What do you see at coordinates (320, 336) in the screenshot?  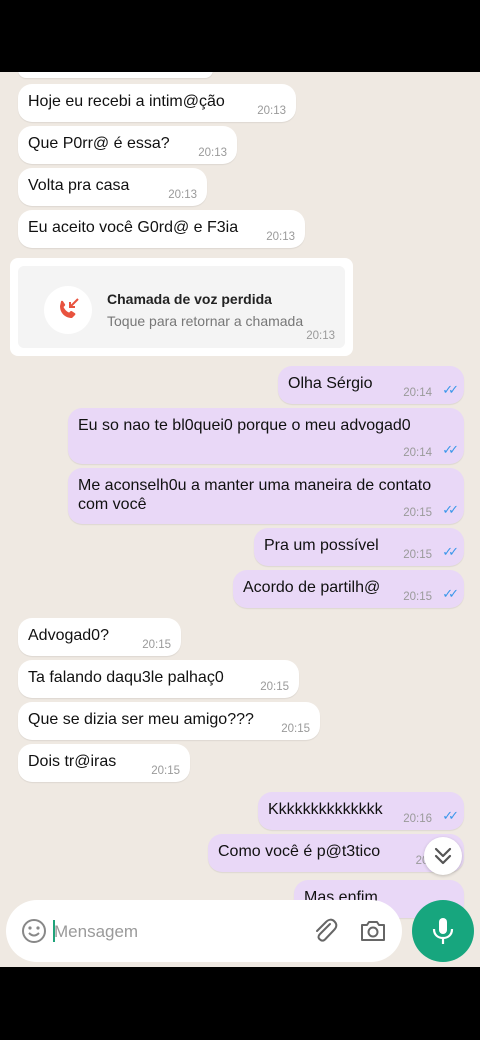 I see `missed-call-time: 20:13` at bounding box center [320, 336].